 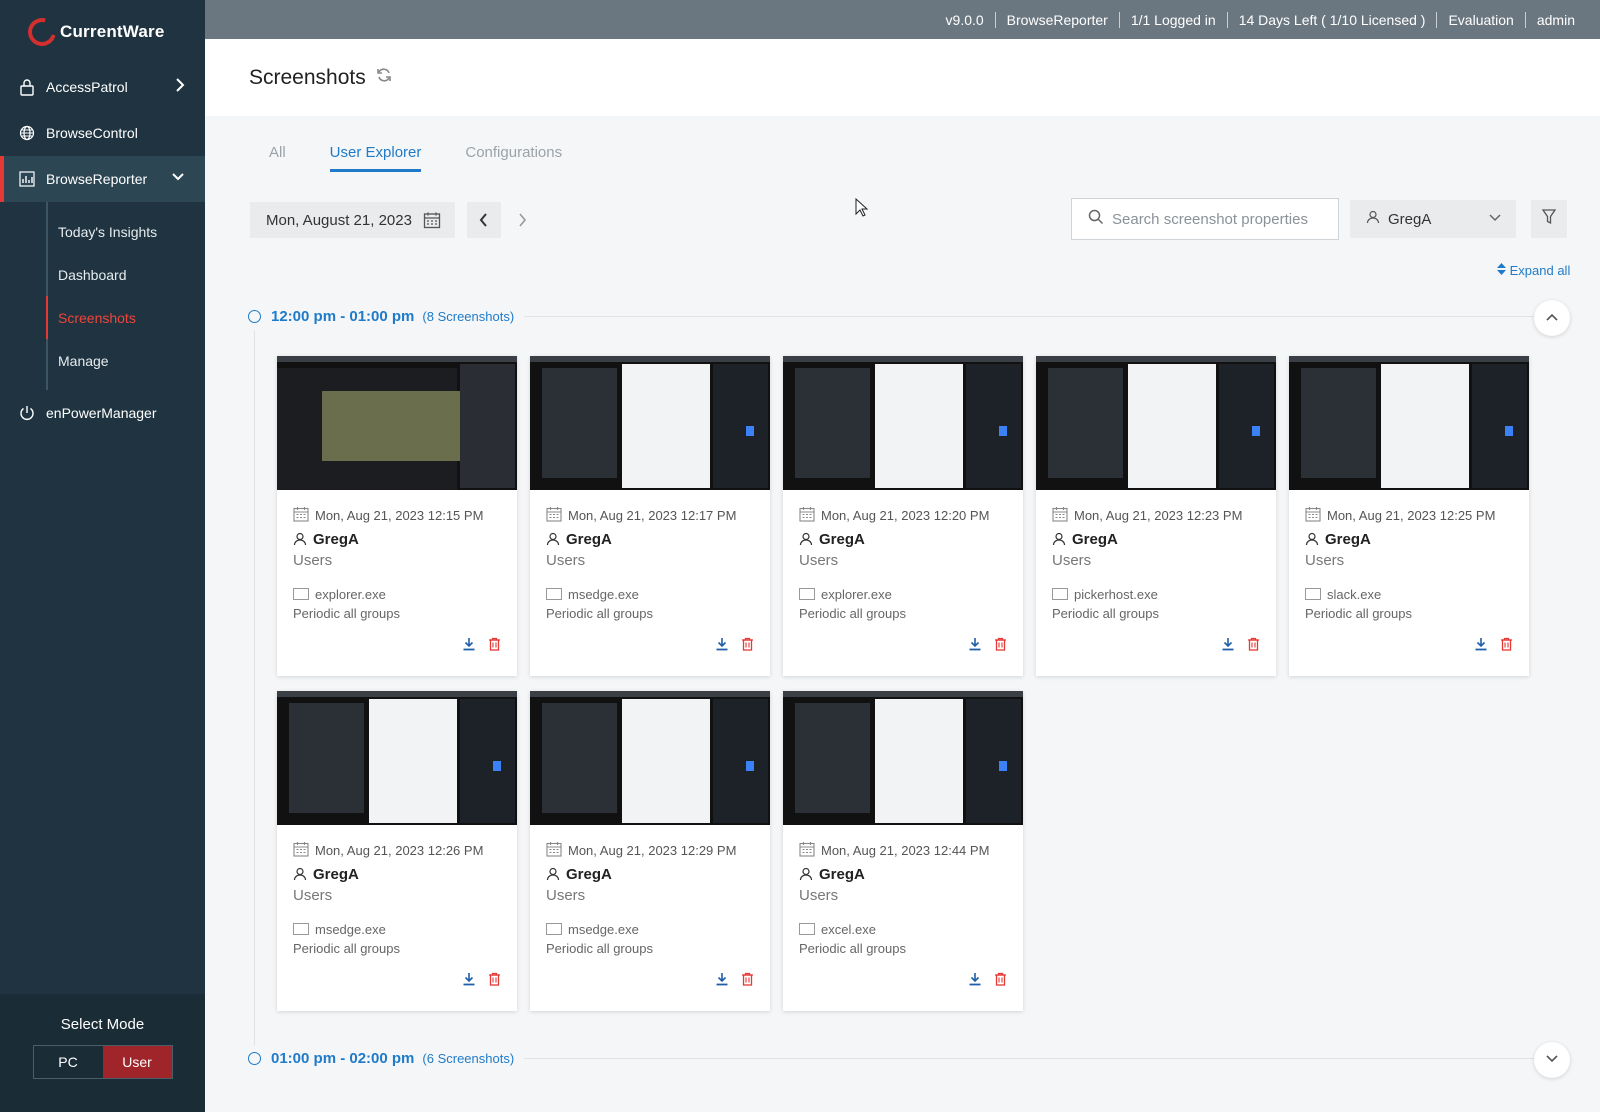 I want to click on evaluation-label: Evaluation, so click(x=1481, y=19).